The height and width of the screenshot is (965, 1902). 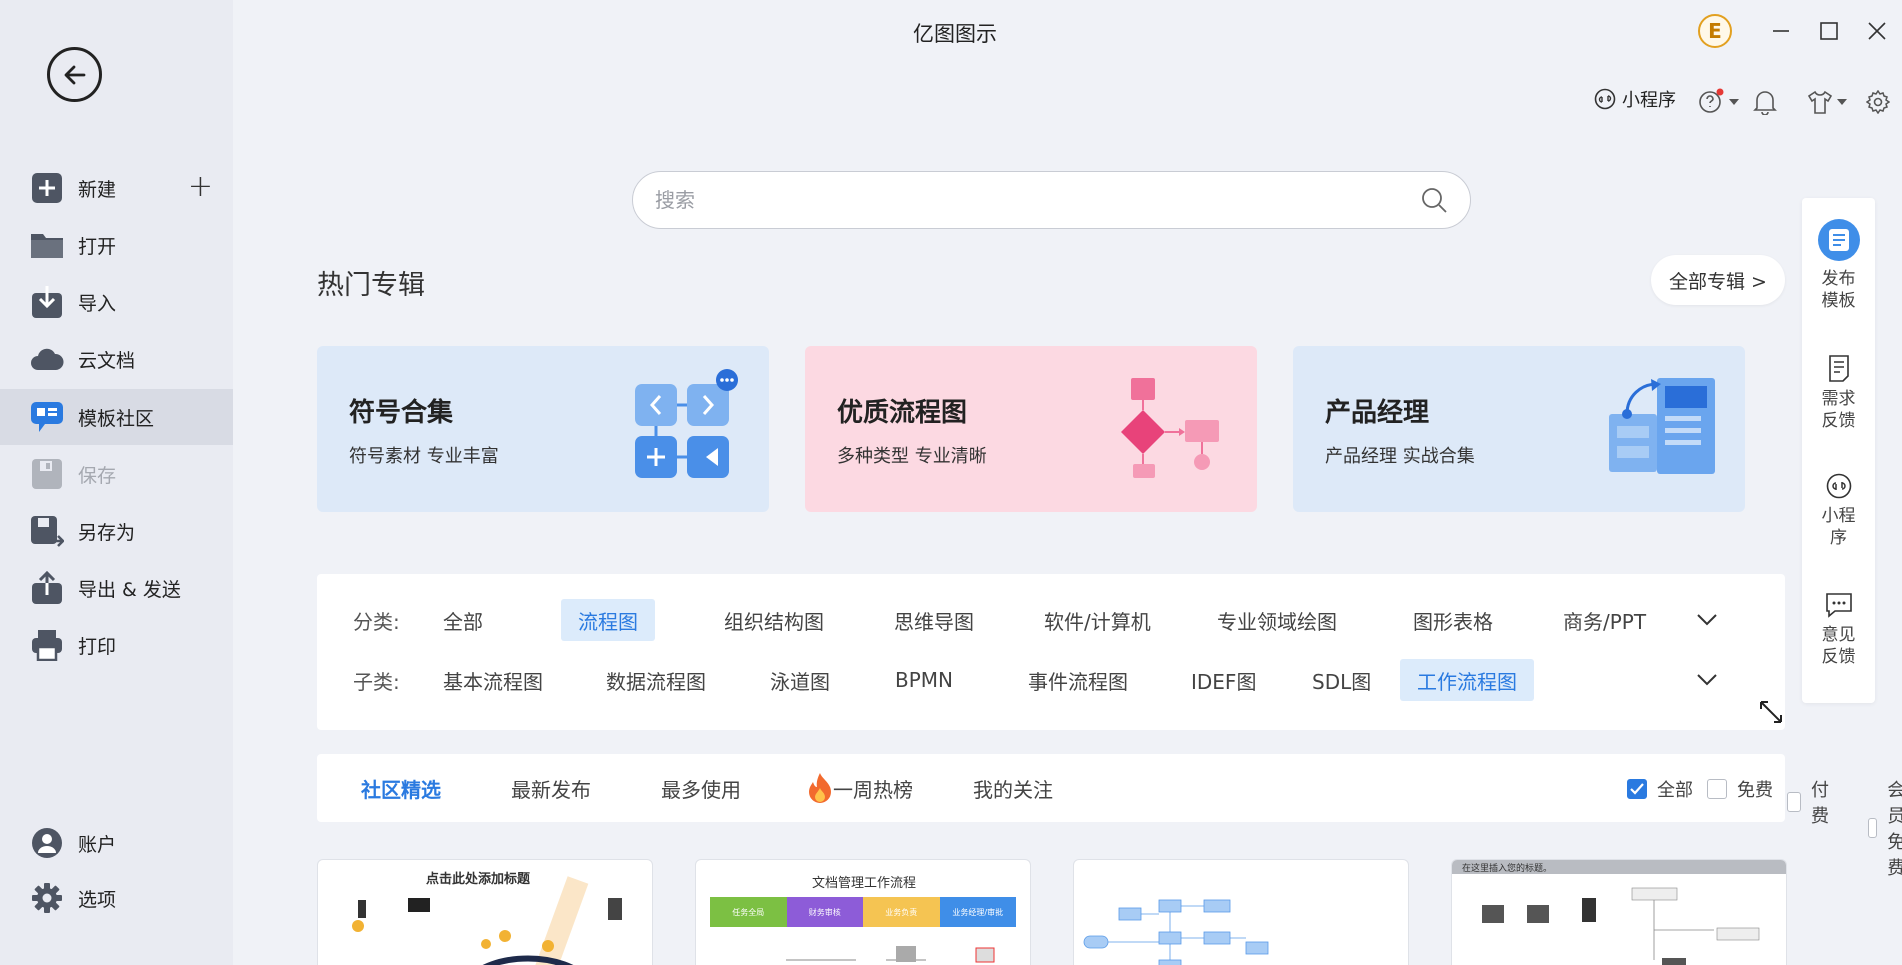 I want to click on template-card: 在这里插入您的标题。, so click(x=1619, y=912).